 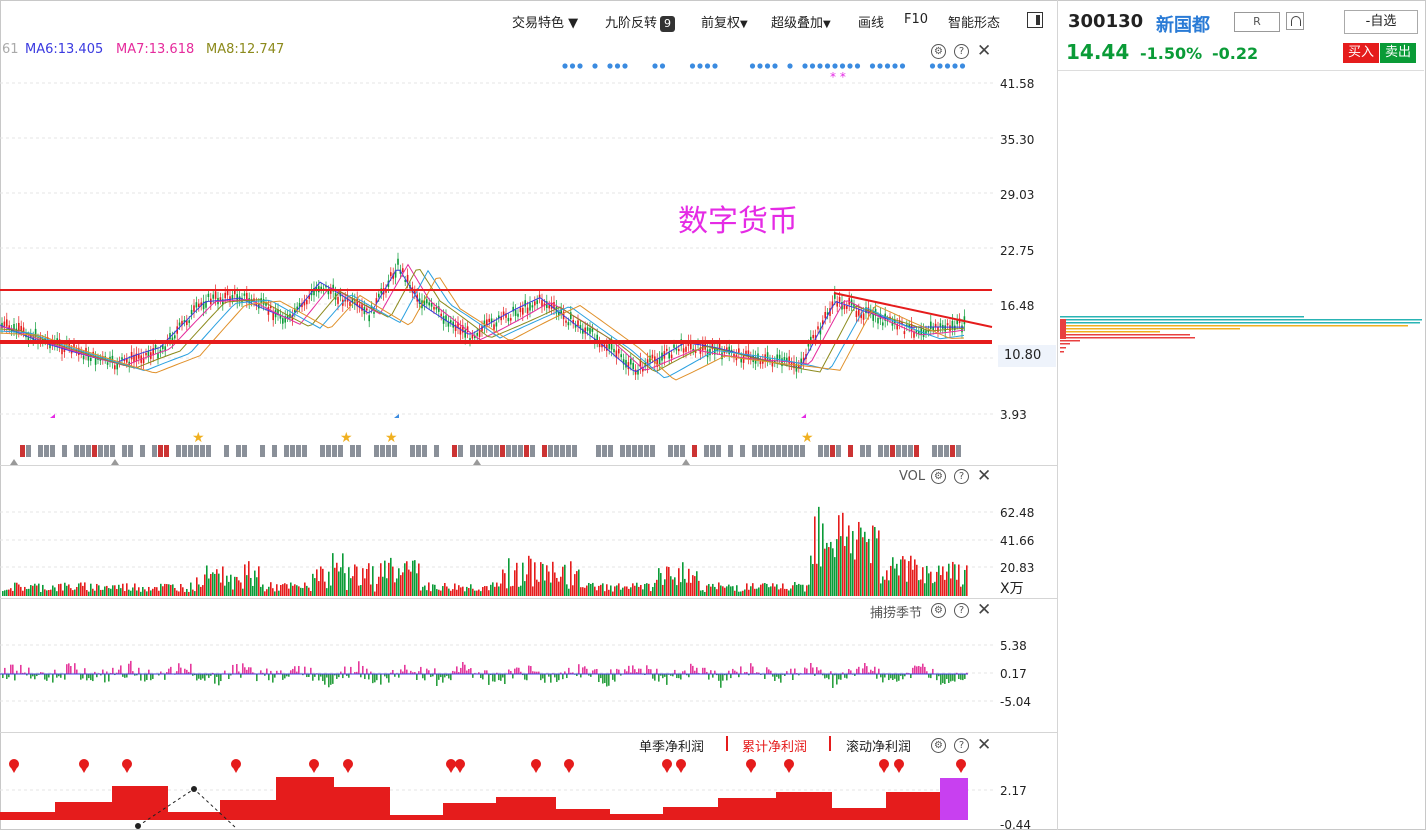 I want to click on signal-mark: * *, so click(x=838, y=77).